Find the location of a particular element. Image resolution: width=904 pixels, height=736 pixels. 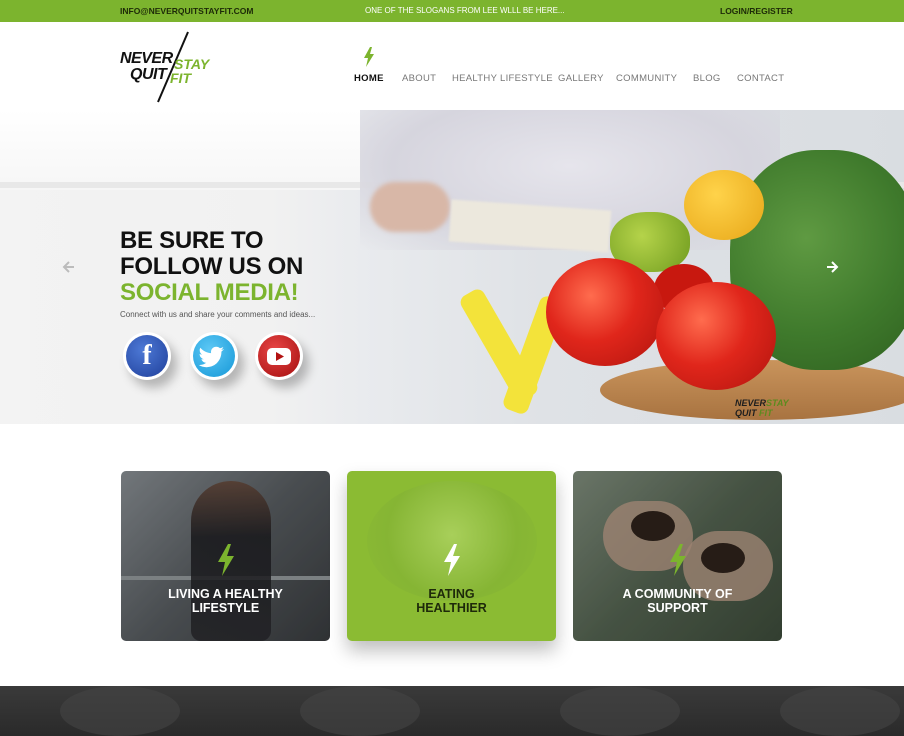

hero-lemon is located at coordinates (724, 205).